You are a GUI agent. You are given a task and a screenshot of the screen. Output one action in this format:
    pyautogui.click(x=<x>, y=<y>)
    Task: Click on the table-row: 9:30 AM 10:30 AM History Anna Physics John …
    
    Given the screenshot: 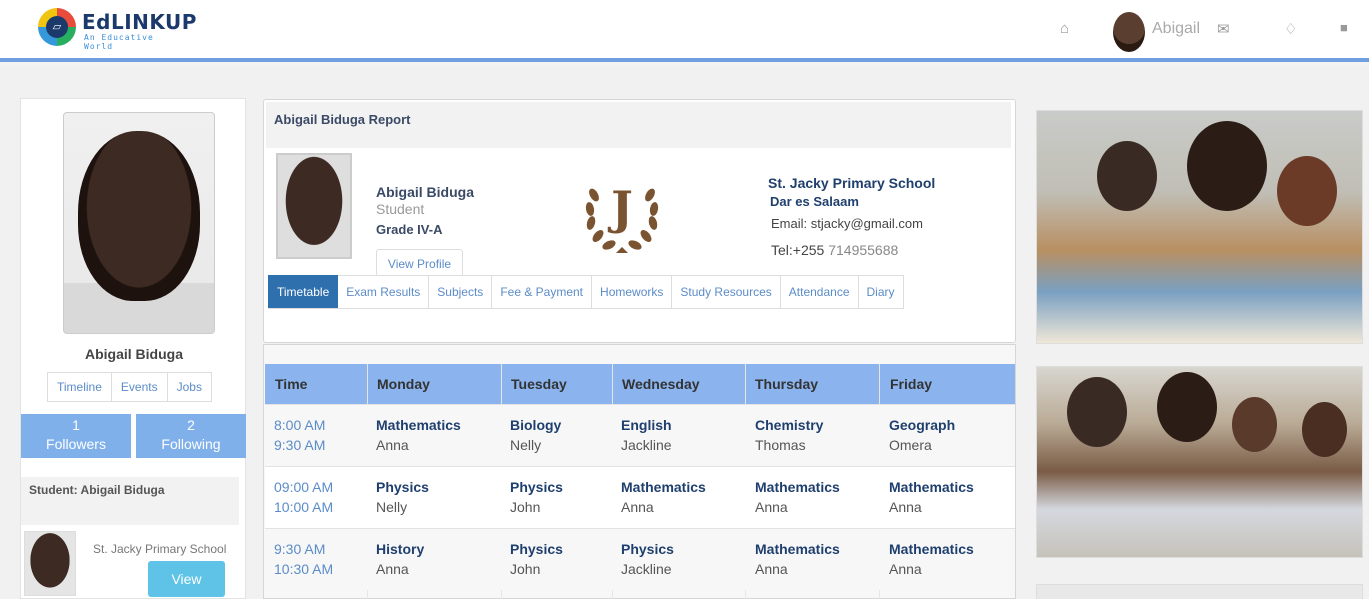 What is the action you would take?
    pyautogui.click(x=640, y=559)
    